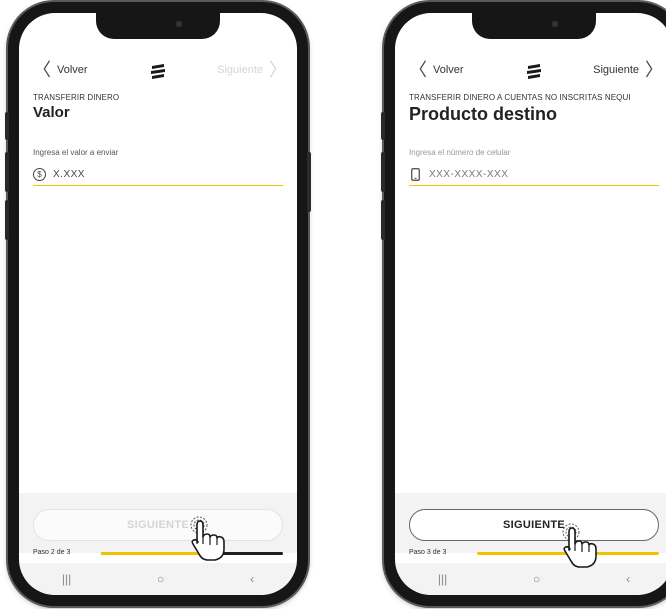  Describe the element at coordinates (39, 174) in the screenshot. I see `dollar-coin-icon: $` at that location.